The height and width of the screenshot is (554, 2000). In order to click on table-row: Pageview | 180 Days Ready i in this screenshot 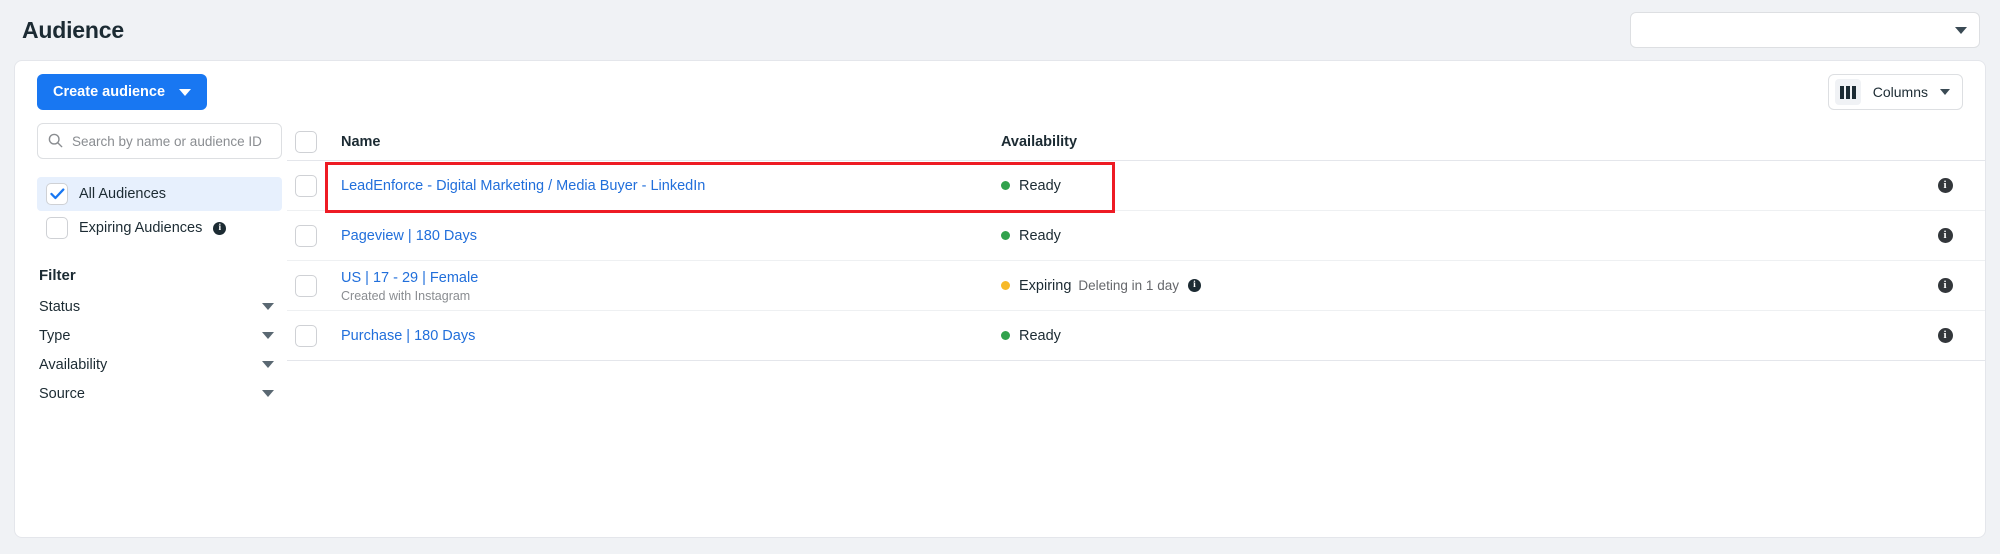, I will do `click(1136, 236)`.